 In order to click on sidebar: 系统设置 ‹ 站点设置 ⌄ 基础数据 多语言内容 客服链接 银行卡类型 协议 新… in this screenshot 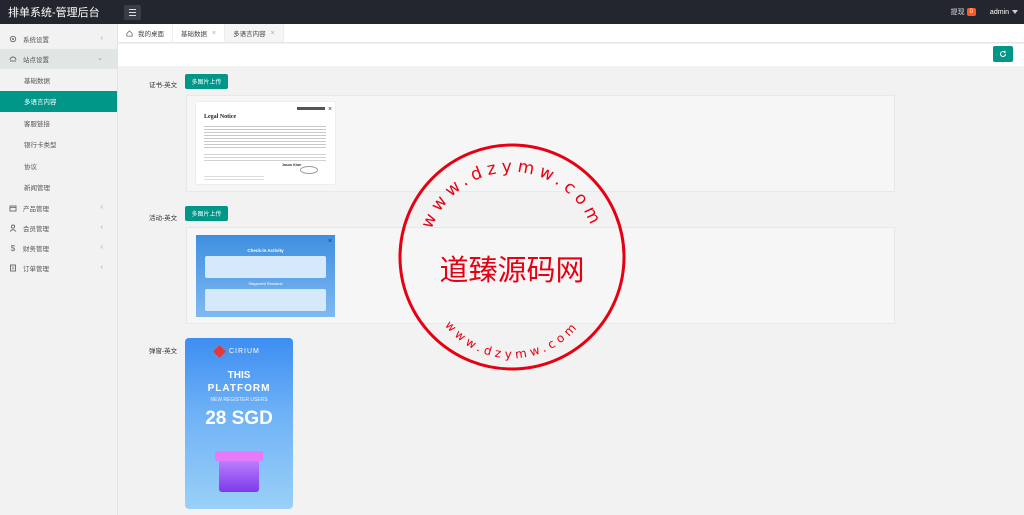, I will do `click(59, 269)`.